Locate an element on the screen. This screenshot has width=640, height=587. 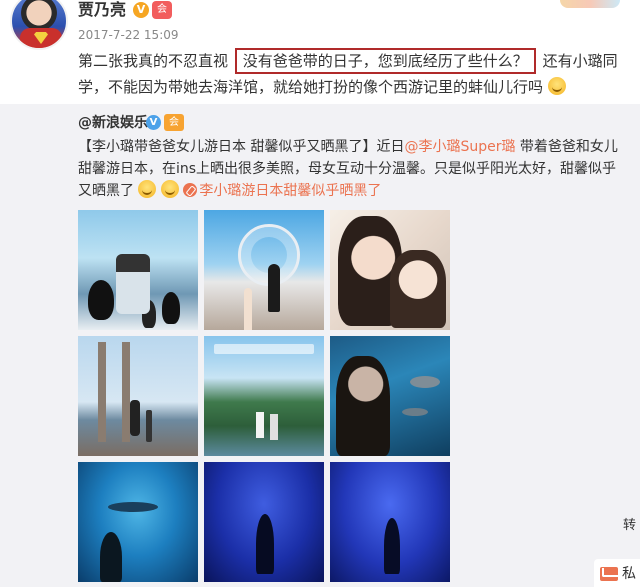
mention-link: @李小璐Super璐 is located at coordinates (459, 147).